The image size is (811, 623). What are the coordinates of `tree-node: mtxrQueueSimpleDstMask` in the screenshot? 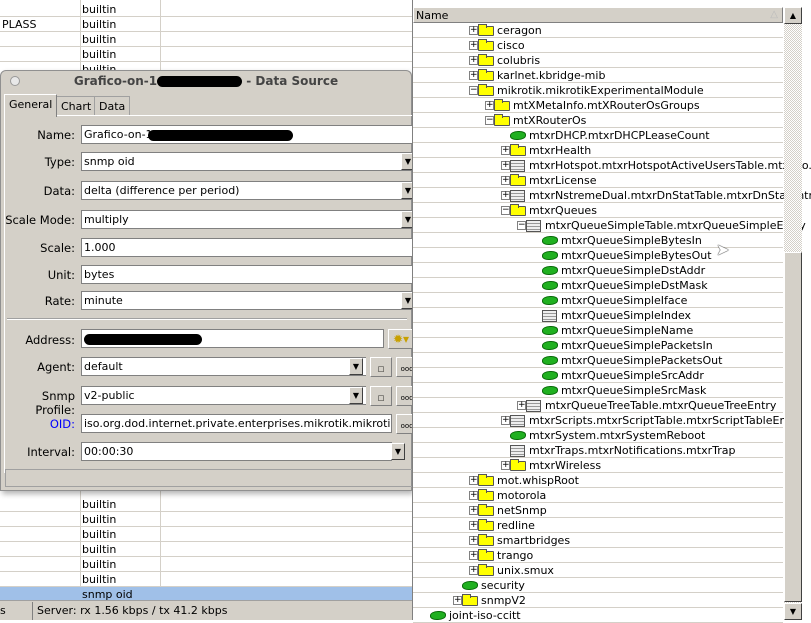 It's located at (598, 285).